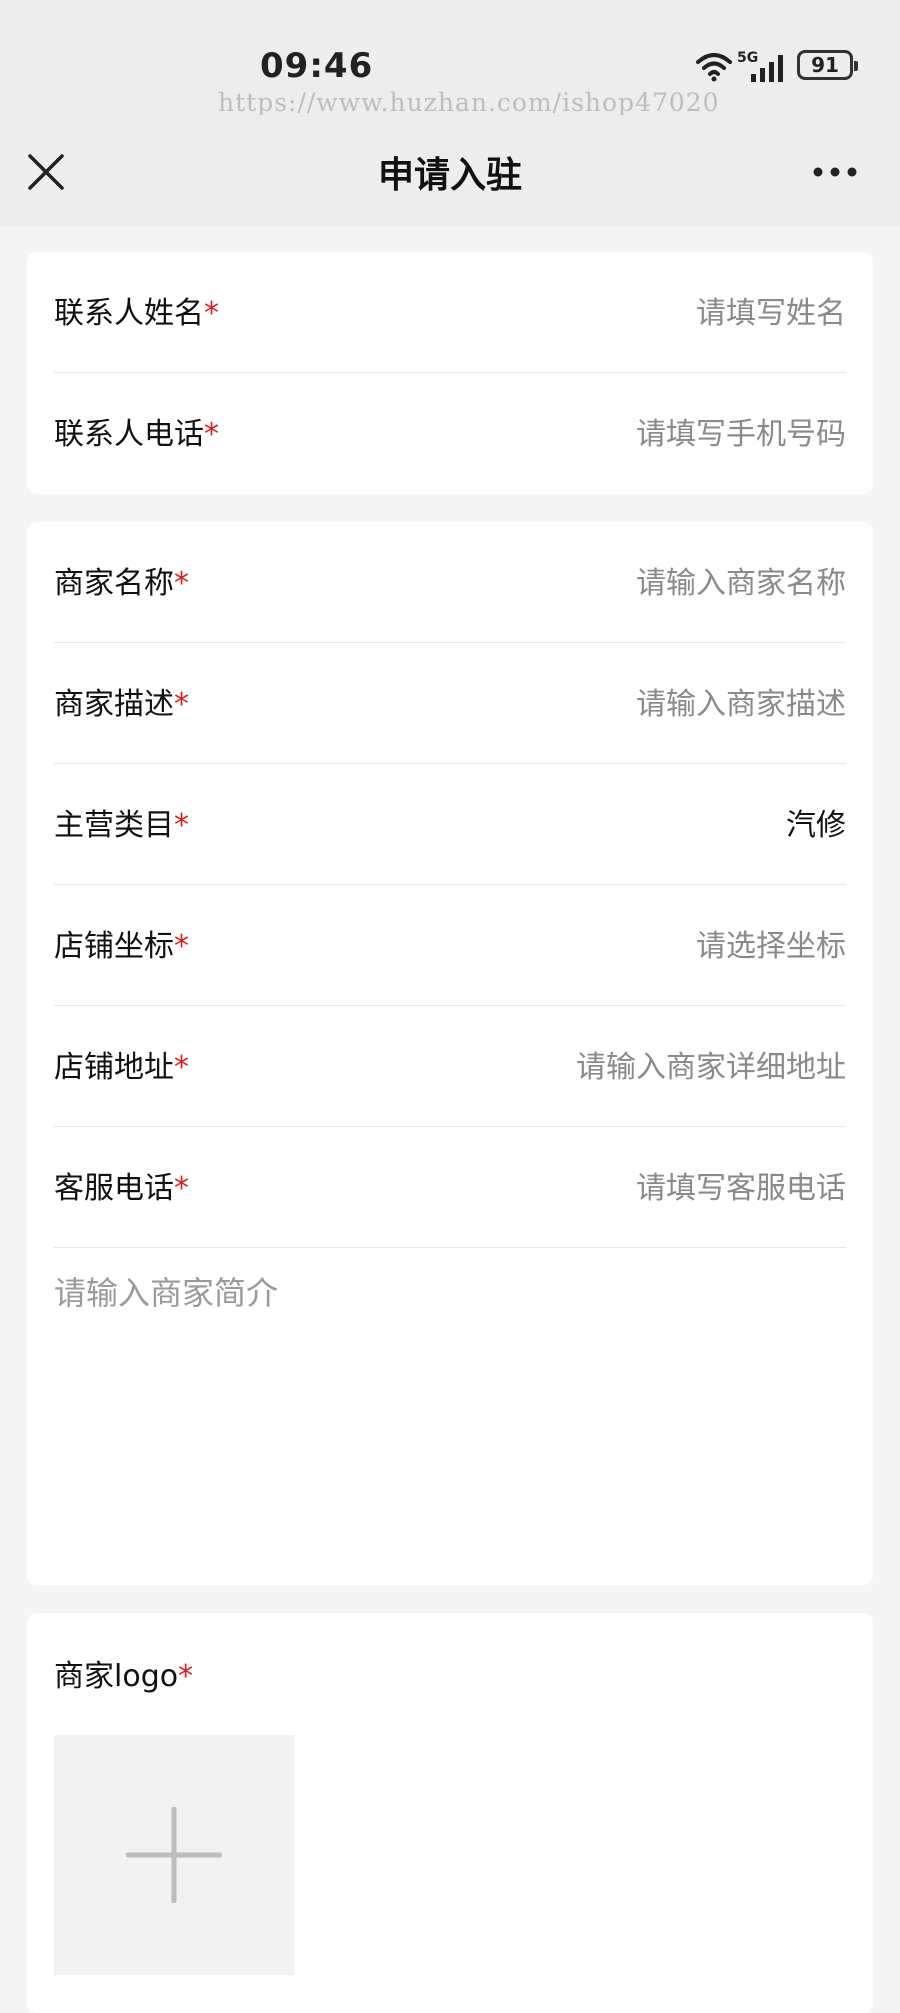 The width and height of the screenshot is (900, 2013). I want to click on merchant-name-input: 请输入商家名称, so click(741, 580).